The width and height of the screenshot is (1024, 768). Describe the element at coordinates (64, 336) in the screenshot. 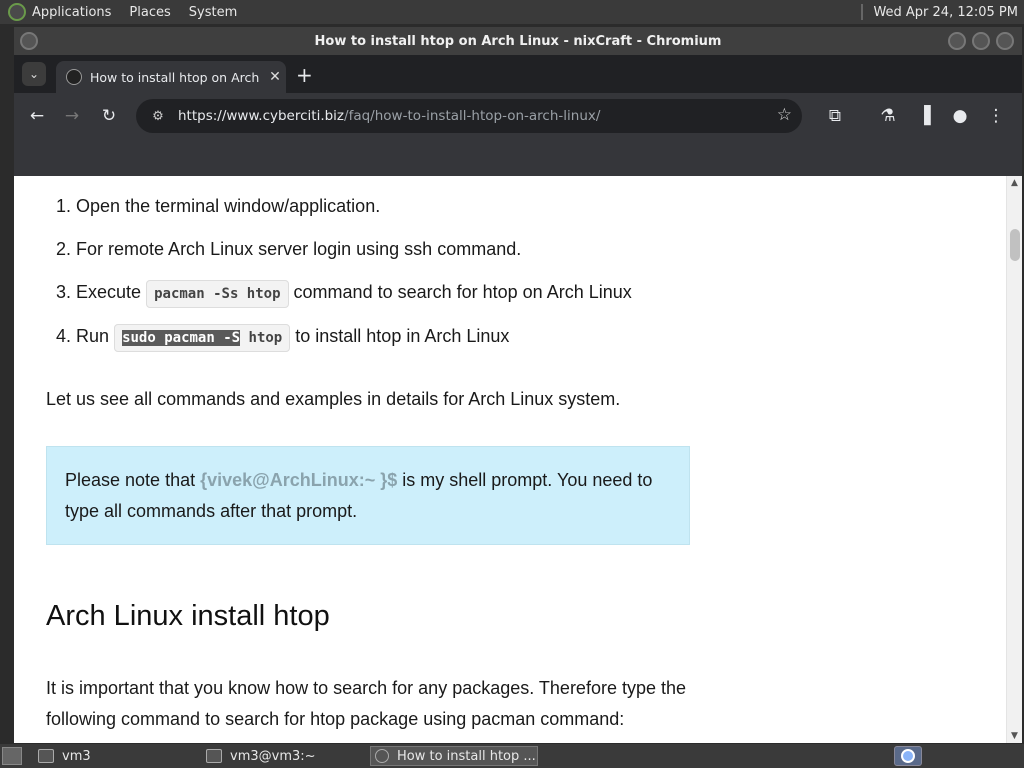

I see `step-number: 4.` at that location.